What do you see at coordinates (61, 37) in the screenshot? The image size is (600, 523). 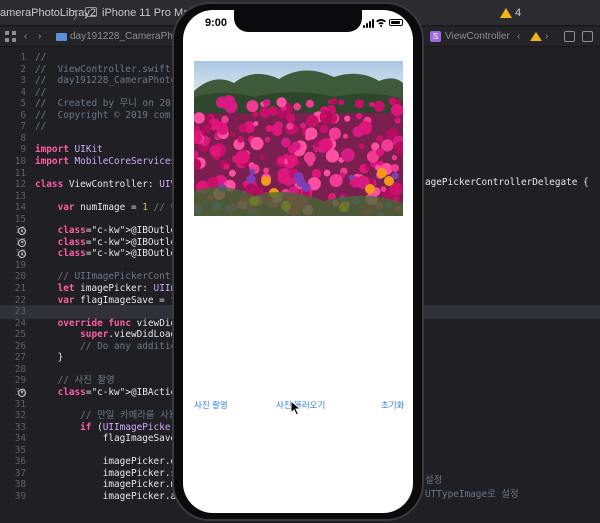 I see `folder-icon` at bounding box center [61, 37].